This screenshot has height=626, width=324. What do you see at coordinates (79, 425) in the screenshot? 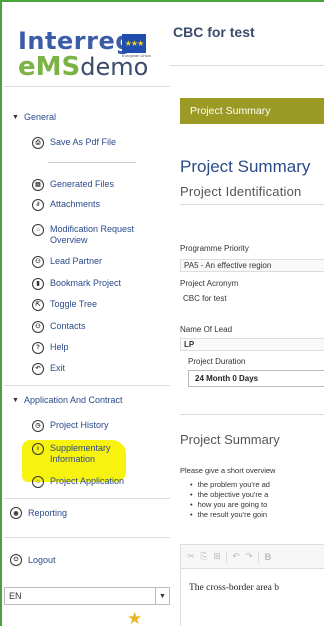
I see `sidebar-item-label: Project History` at bounding box center [79, 425].